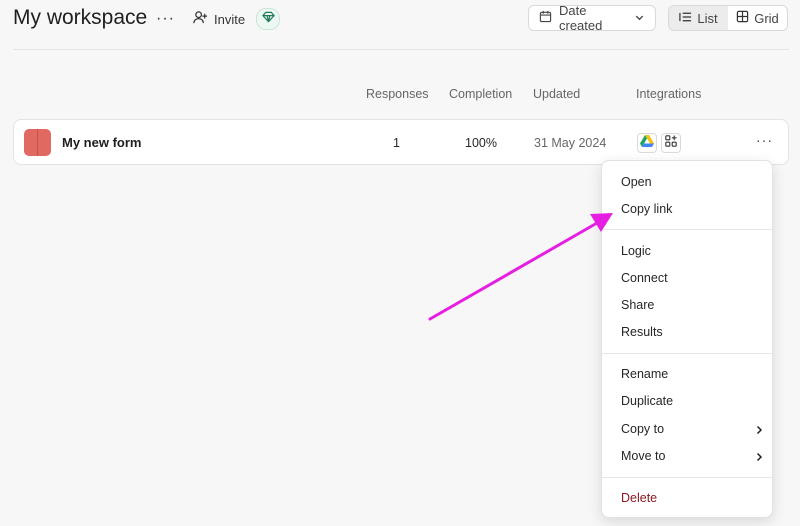 The image size is (800, 526). What do you see at coordinates (687, 456) in the screenshot?
I see `menu-item-move-to: Move to` at bounding box center [687, 456].